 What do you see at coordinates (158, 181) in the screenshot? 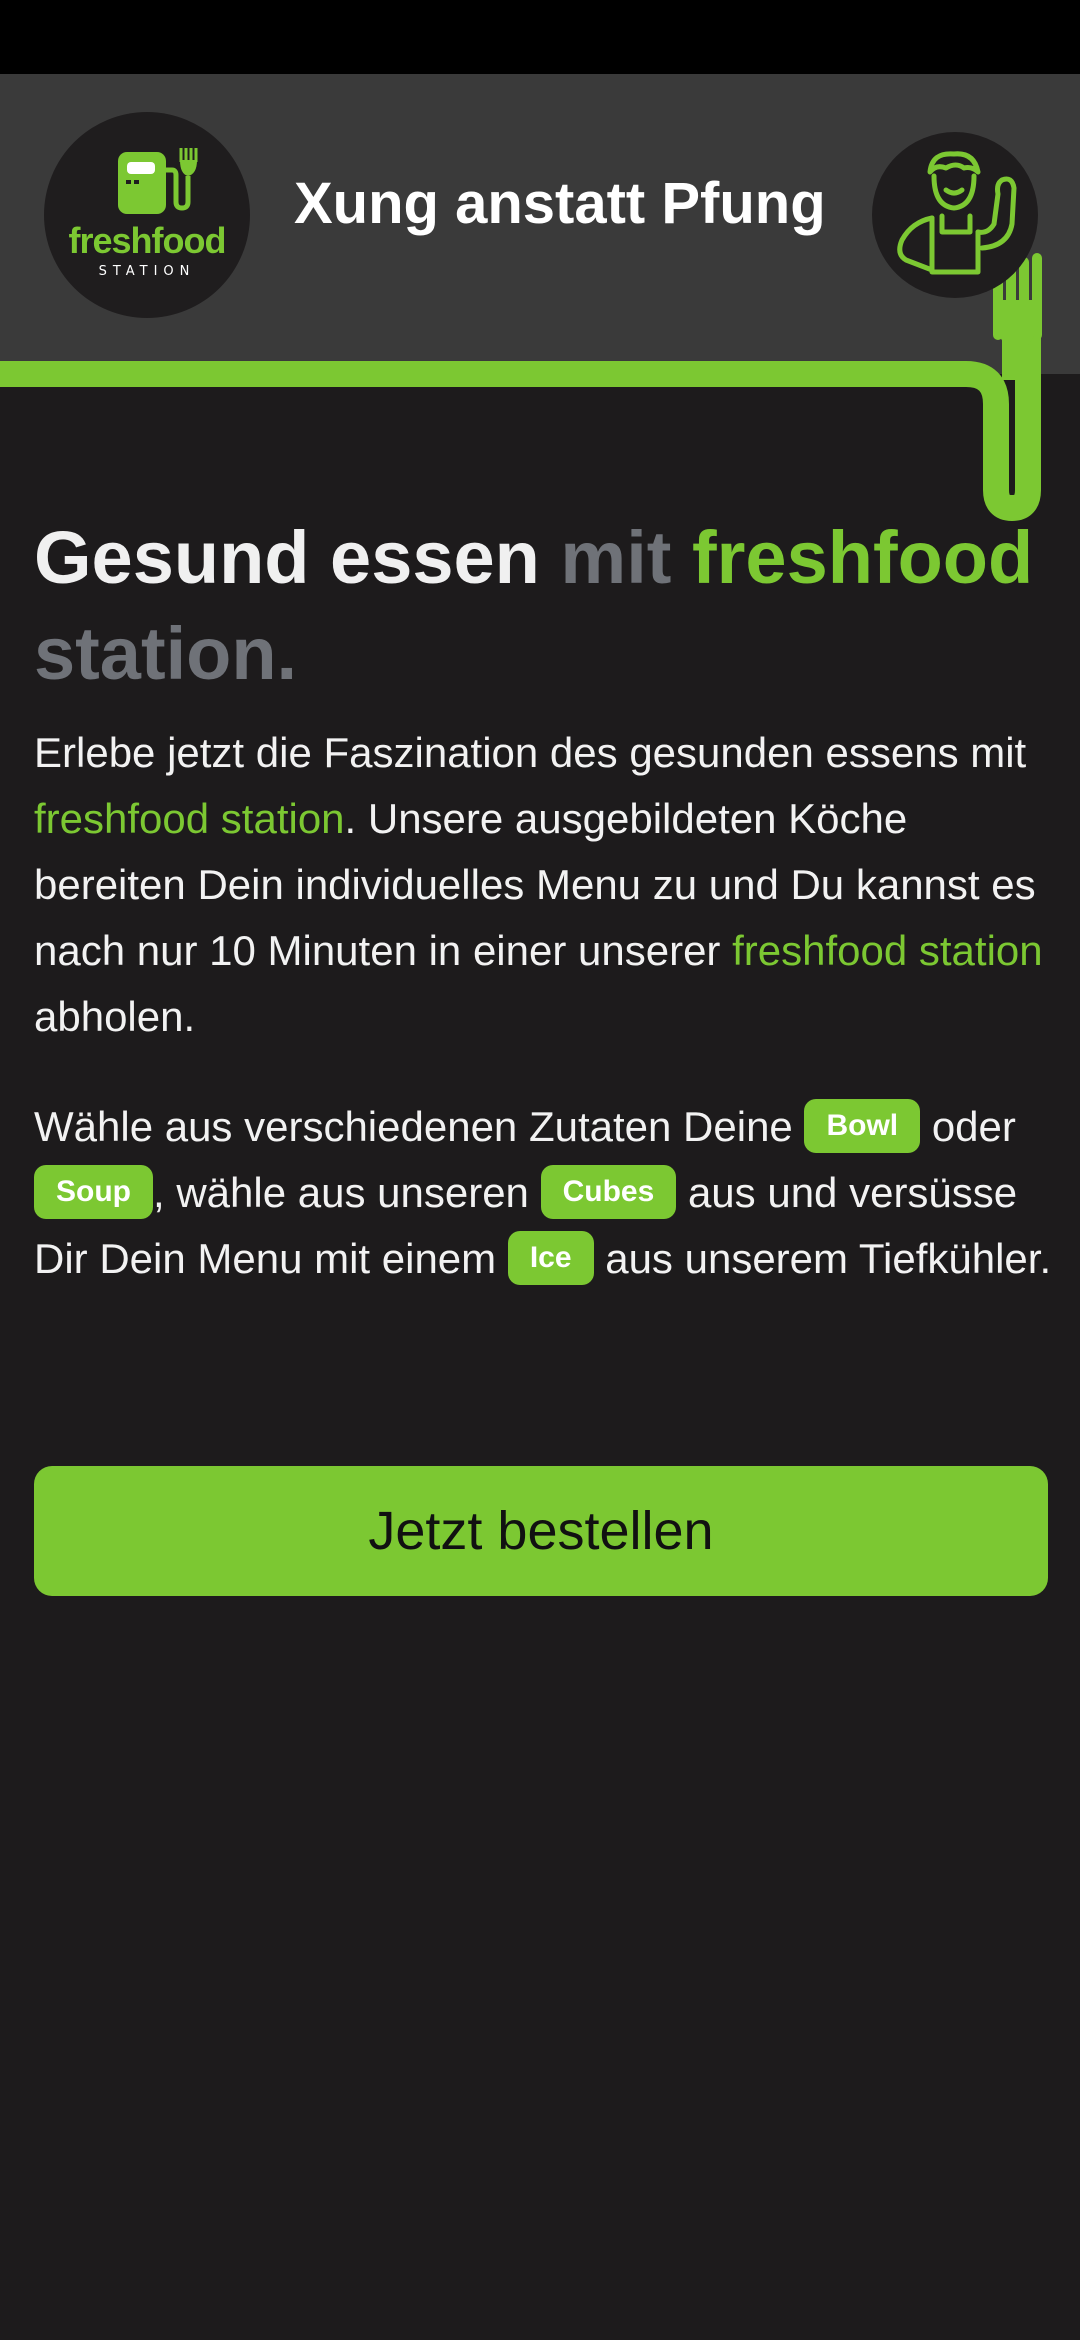
I see `fuel-pump-icon` at bounding box center [158, 181].